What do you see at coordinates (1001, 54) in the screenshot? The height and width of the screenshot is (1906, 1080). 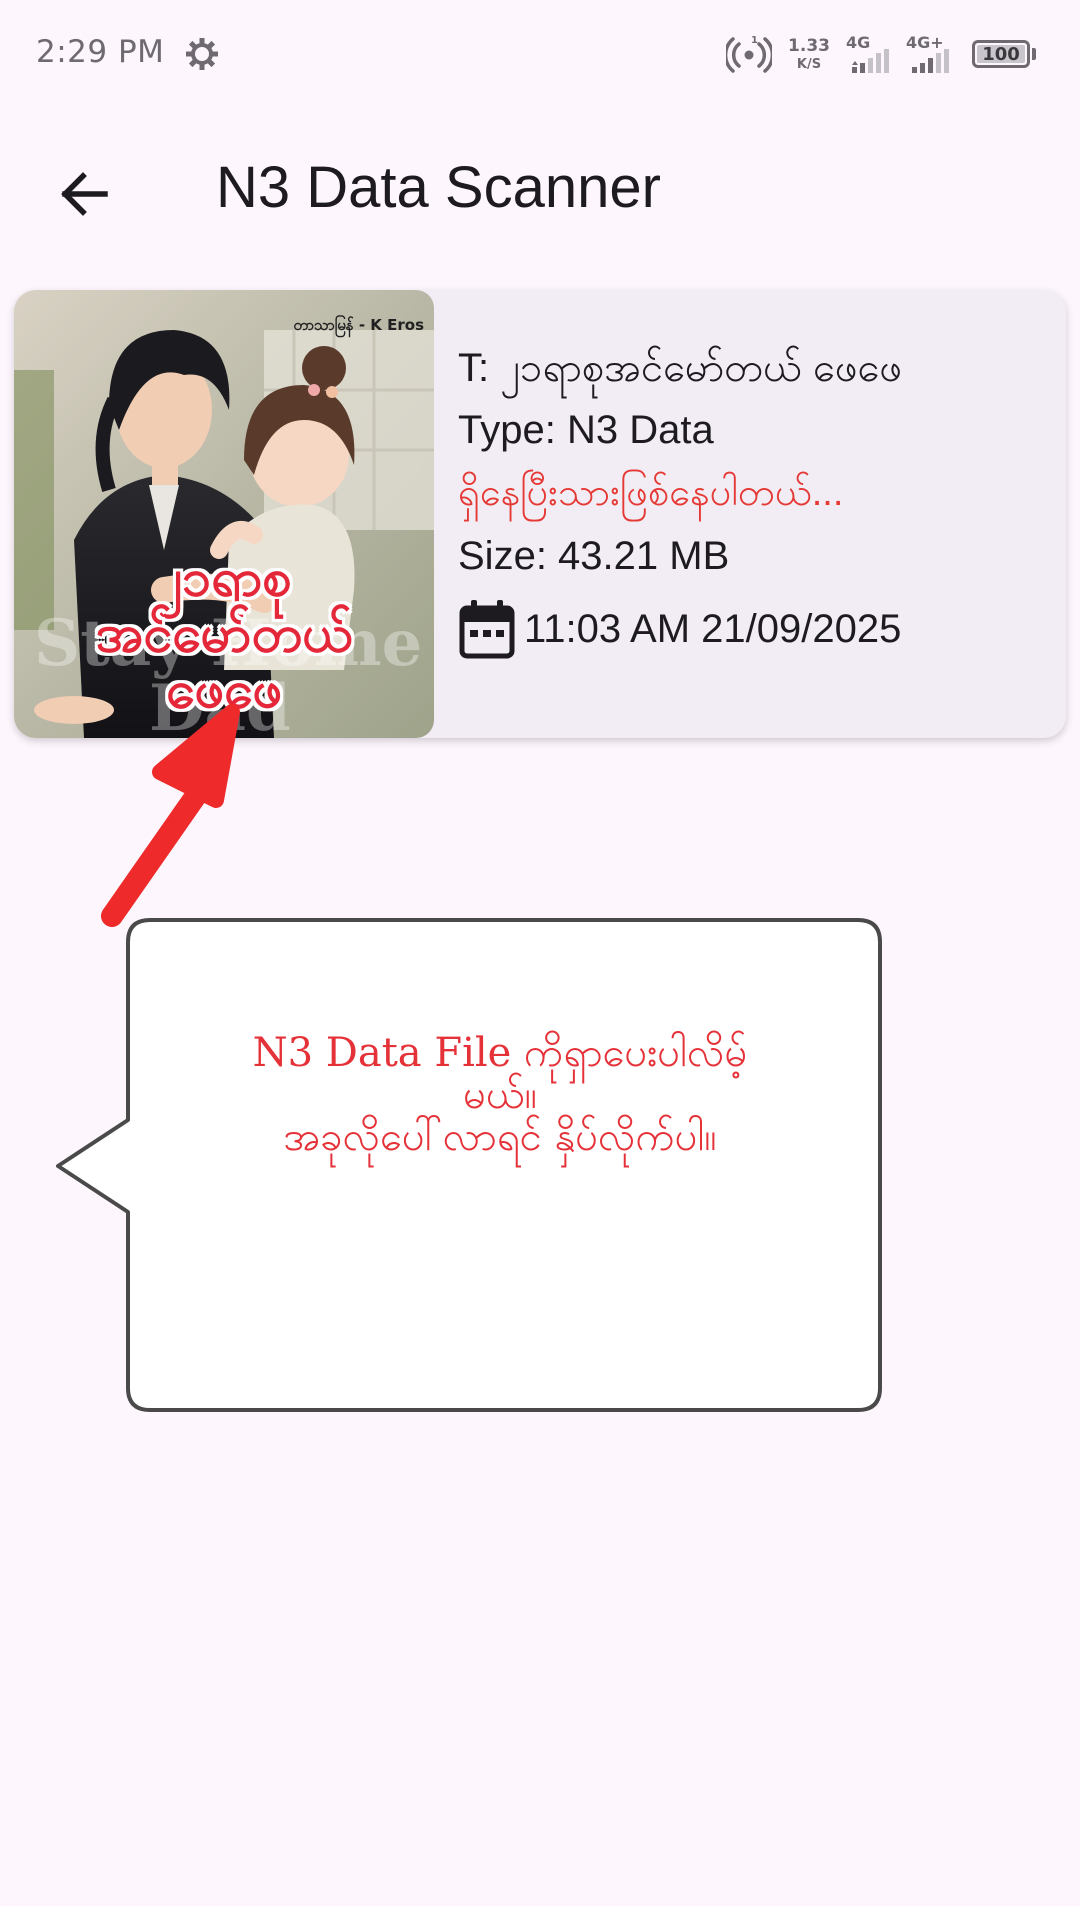 I see `battery-level: 100` at bounding box center [1001, 54].